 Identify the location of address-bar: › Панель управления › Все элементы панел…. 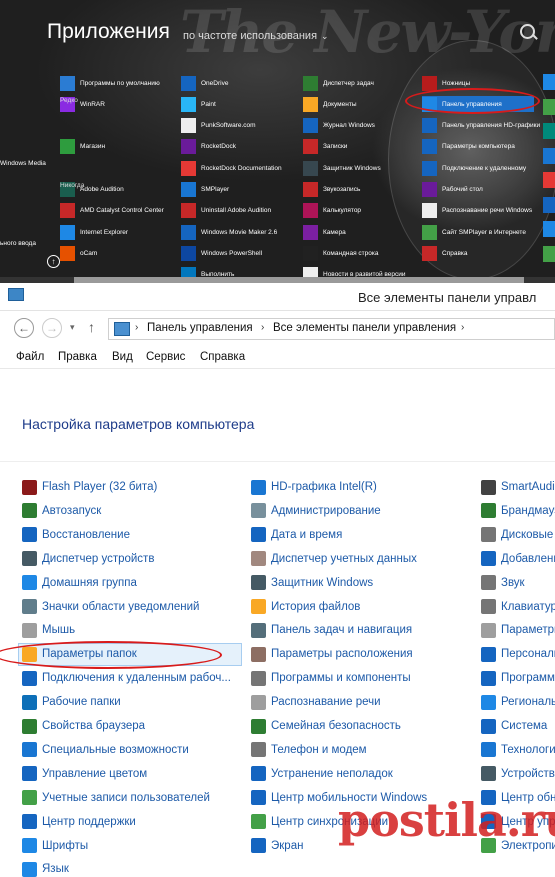
(331, 329).